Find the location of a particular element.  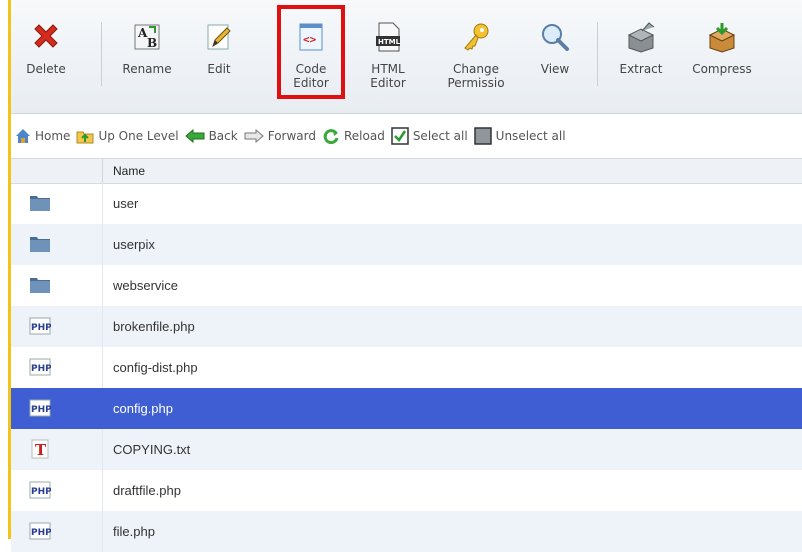

home-link: Home is located at coordinates (42, 136).